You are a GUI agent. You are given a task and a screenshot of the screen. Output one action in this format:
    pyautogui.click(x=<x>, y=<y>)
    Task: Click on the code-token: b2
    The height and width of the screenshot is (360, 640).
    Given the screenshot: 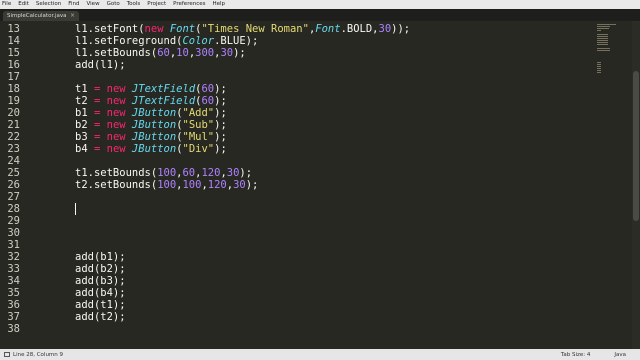 What is the action you would take?
    pyautogui.click(x=84, y=125)
    